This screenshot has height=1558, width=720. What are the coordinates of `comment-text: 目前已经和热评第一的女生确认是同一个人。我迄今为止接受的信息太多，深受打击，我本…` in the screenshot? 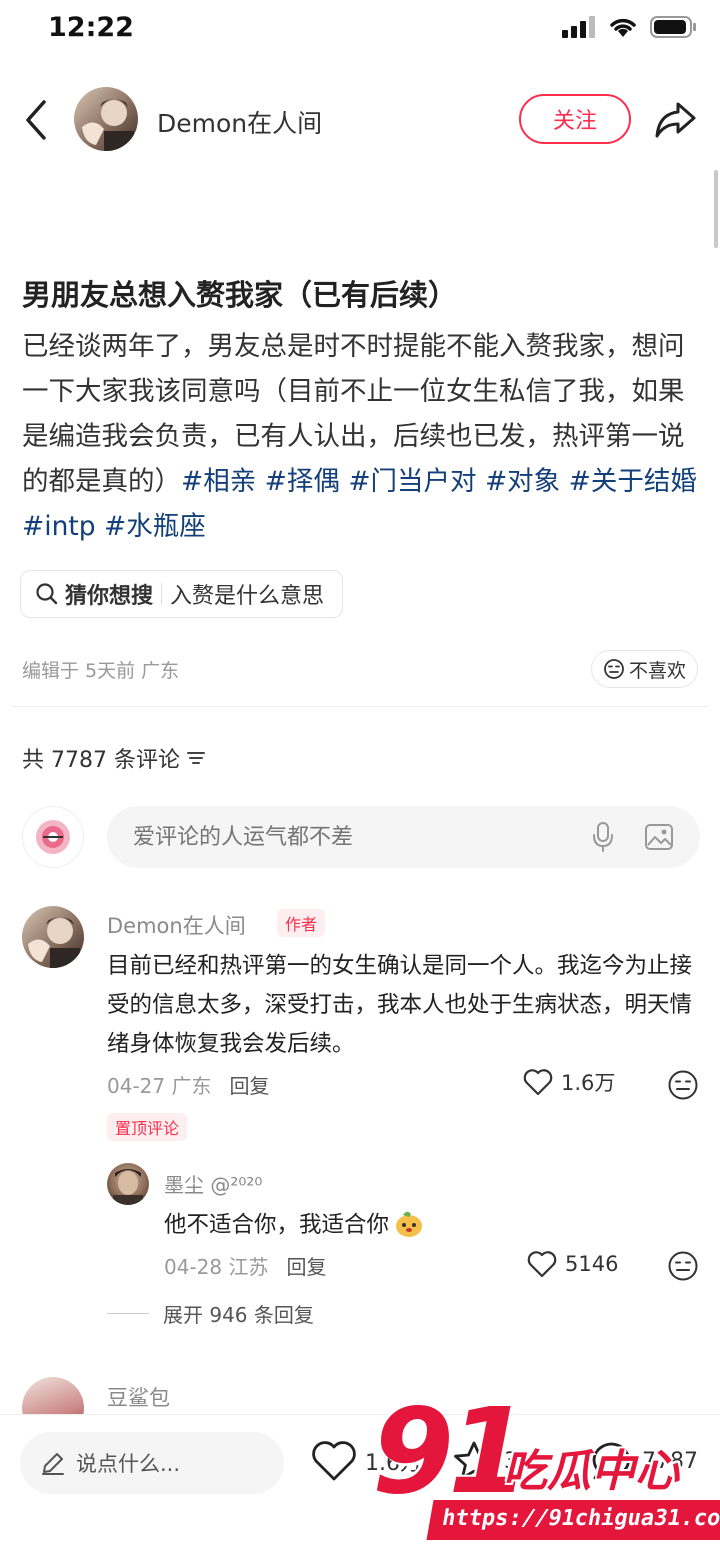 It's located at (400, 1005).